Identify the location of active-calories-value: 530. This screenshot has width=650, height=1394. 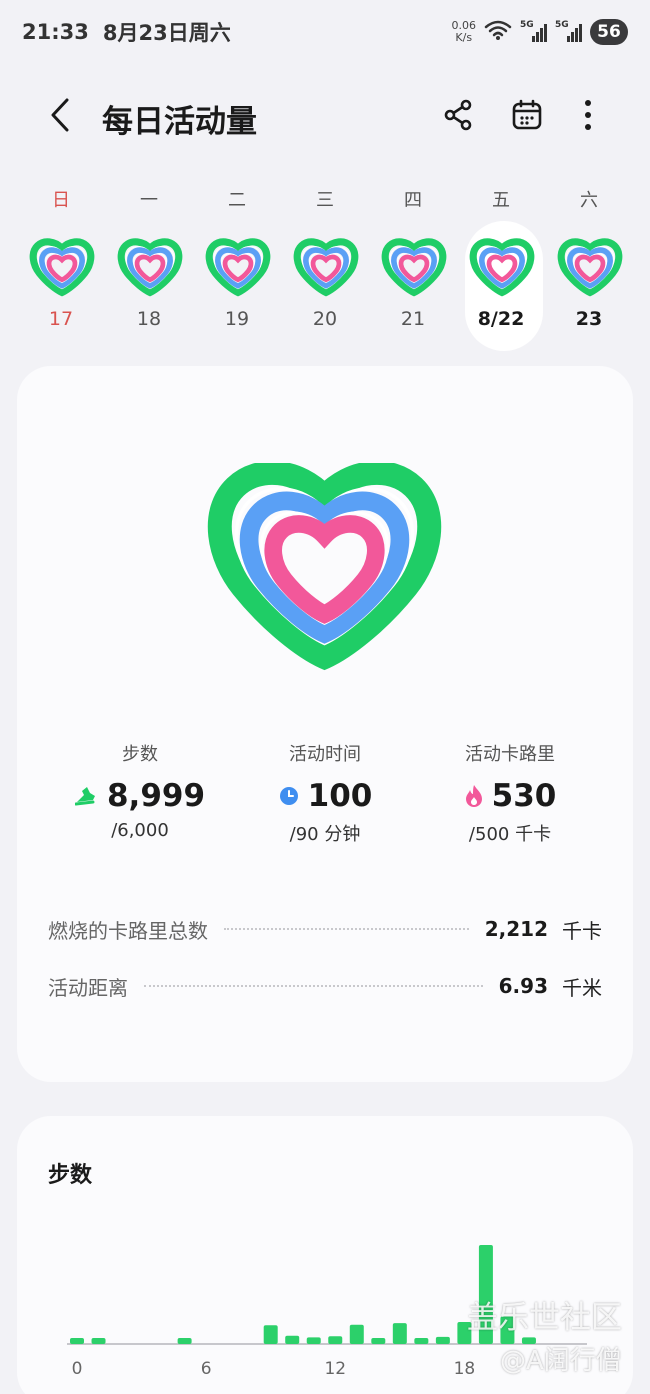
(524, 796).